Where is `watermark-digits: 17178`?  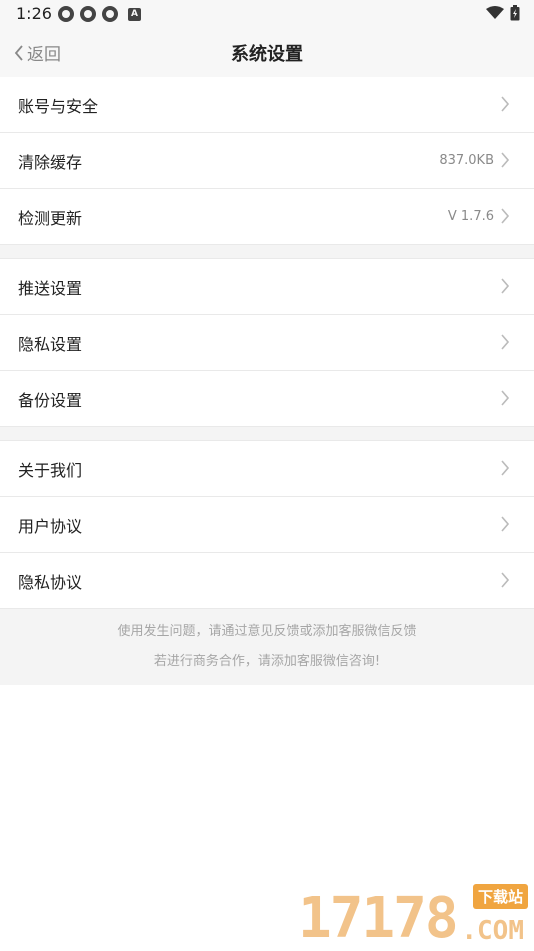
watermark-digits: 17178 is located at coordinates (378, 918).